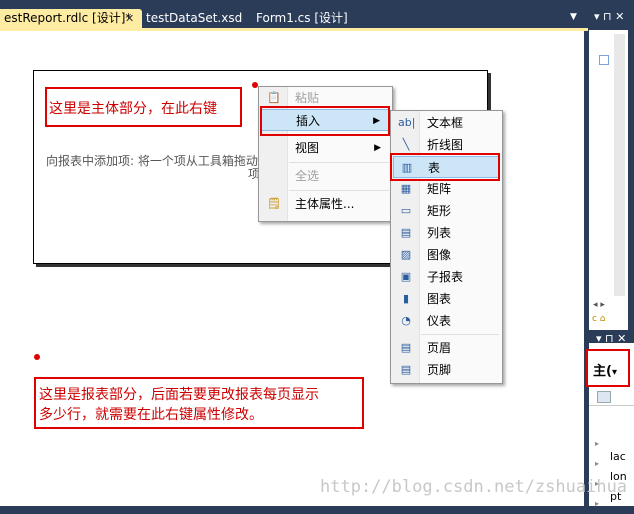  What do you see at coordinates (619, 165) in the screenshot?
I see `toolbox-scrollbar` at bounding box center [619, 165].